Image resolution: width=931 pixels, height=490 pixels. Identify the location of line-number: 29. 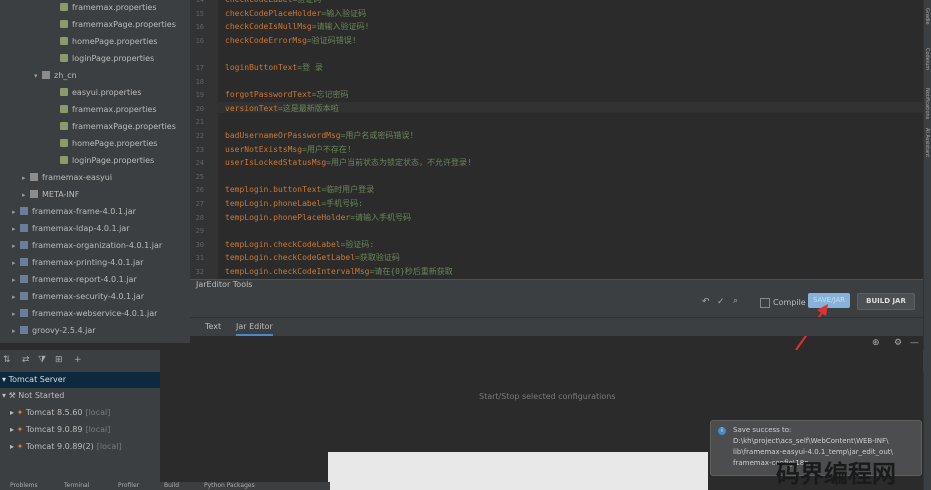
(199, 231).